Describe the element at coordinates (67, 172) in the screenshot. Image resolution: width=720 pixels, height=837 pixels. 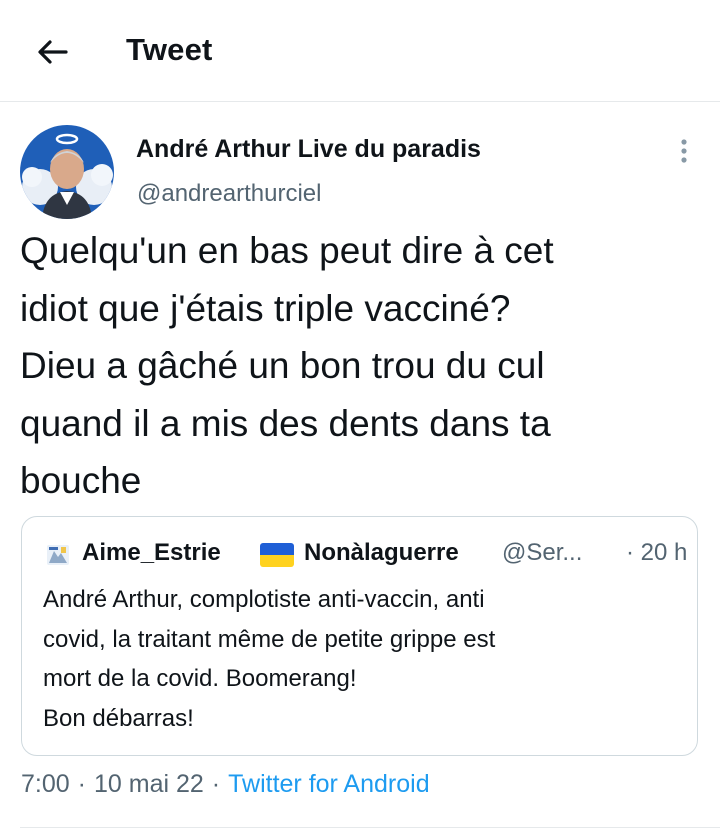
I see `author-avatar` at that location.